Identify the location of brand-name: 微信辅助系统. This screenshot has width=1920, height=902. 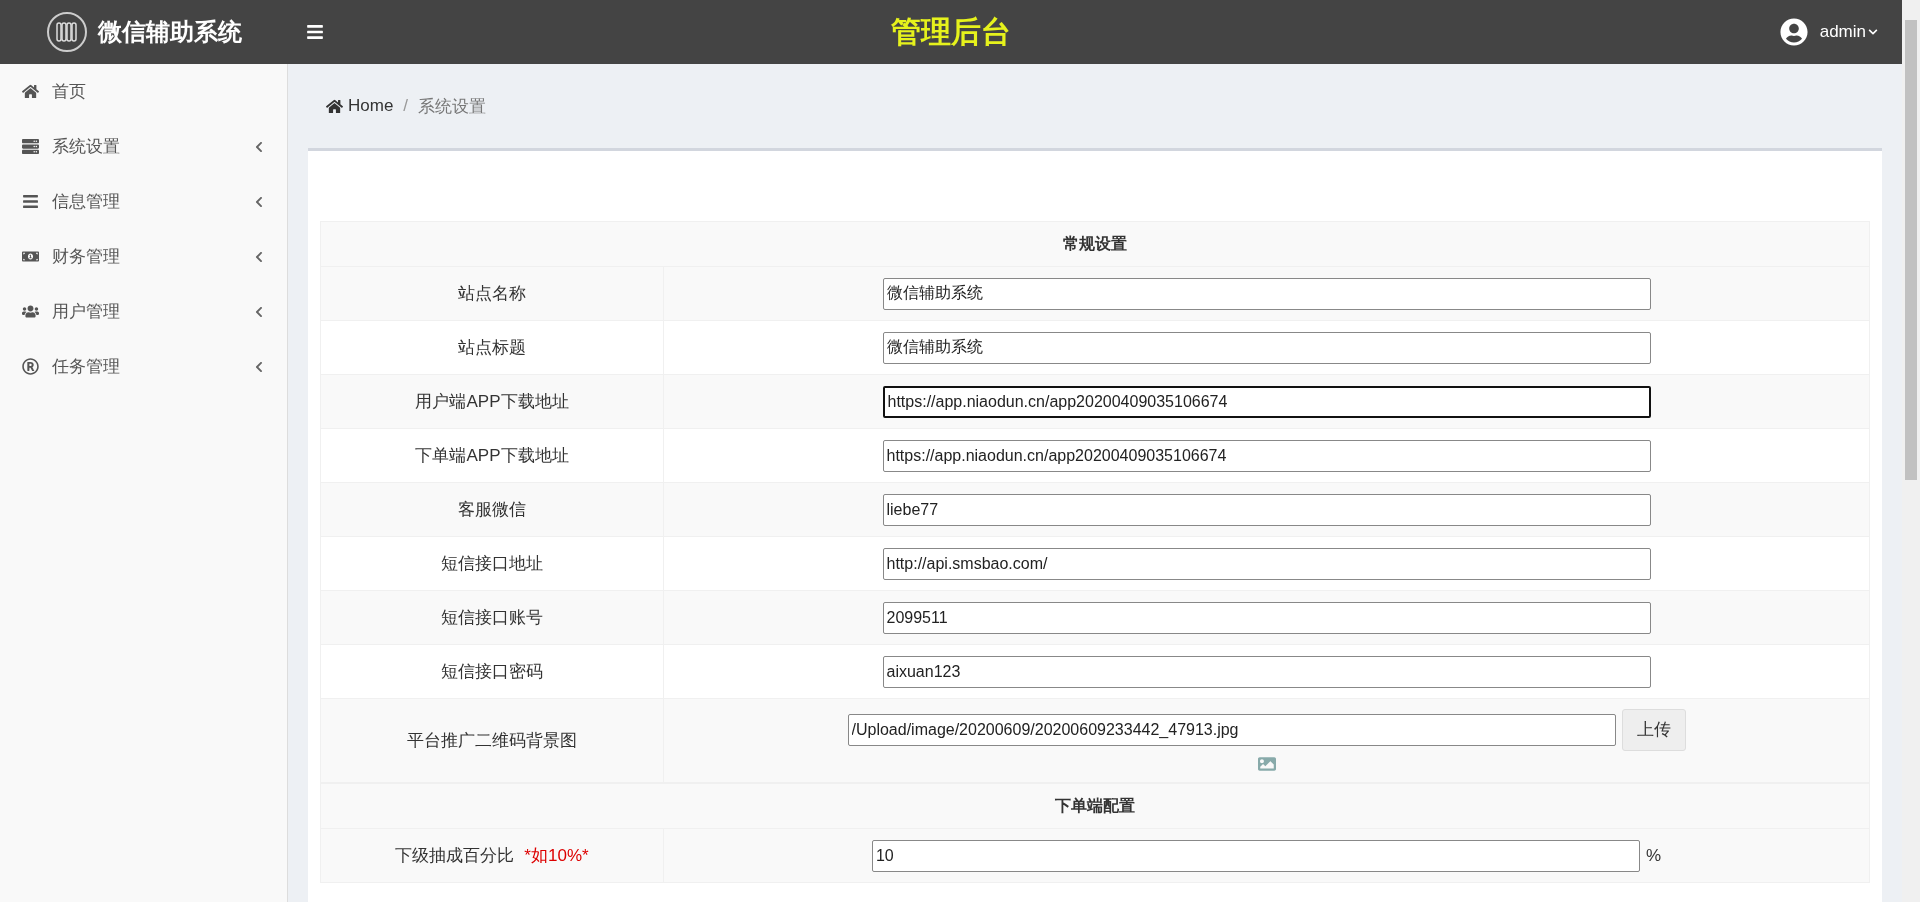
(170, 32).